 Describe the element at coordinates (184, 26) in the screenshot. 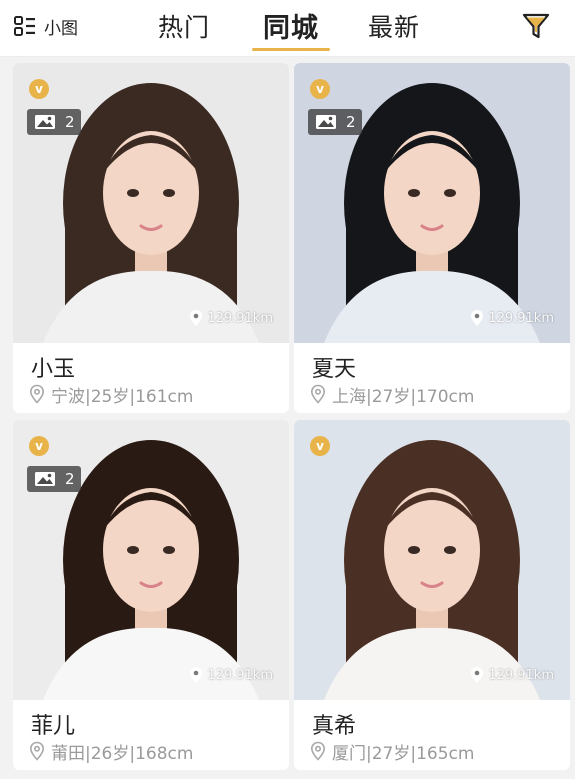

I see `tab-hot: 热门` at that location.